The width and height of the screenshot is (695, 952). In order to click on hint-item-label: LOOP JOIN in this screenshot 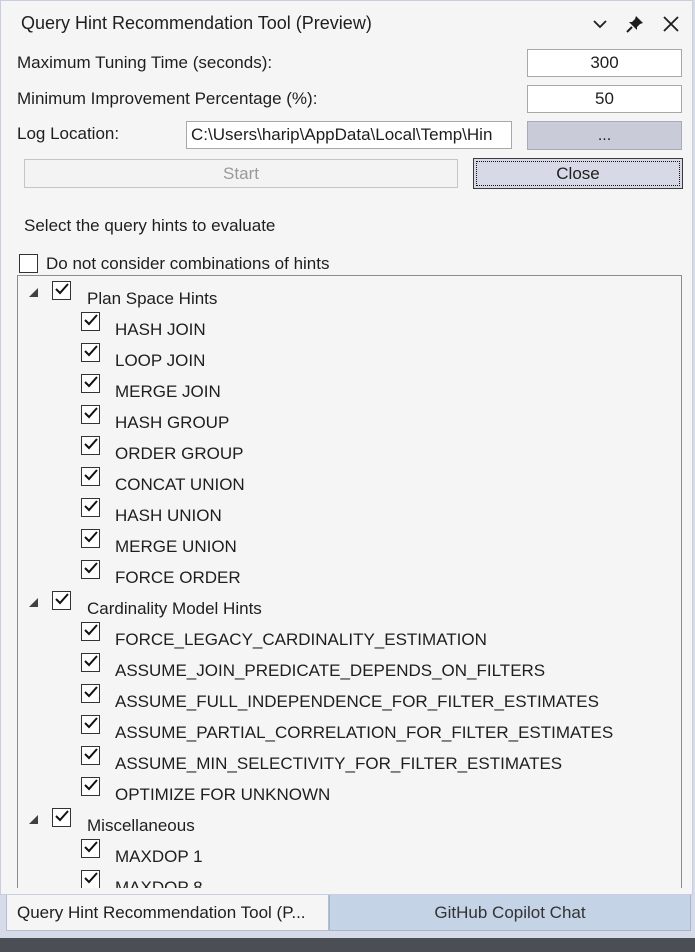, I will do `click(160, 361)`.